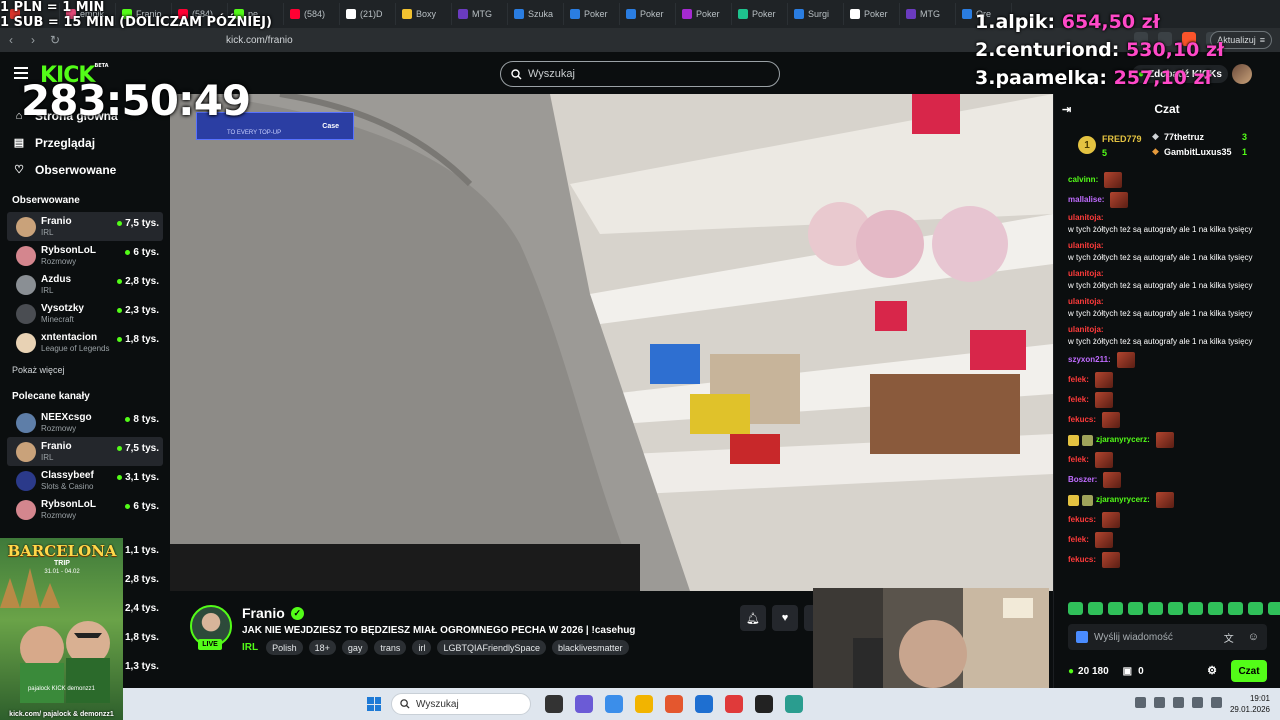  What do you see at coordinates (1249, 671) in the screenshot?
I see `send-chat-button: Czat` at bounding box center [1249, 671].